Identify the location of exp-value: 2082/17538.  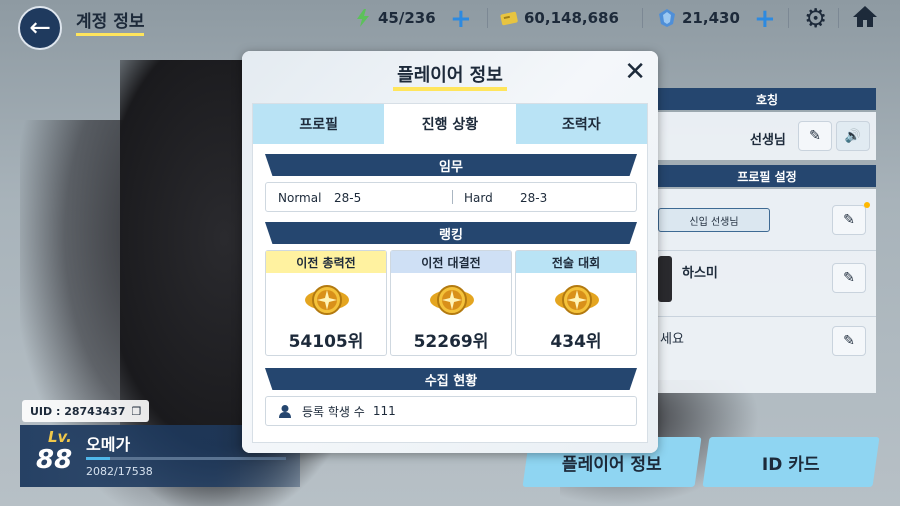
(119, 471).